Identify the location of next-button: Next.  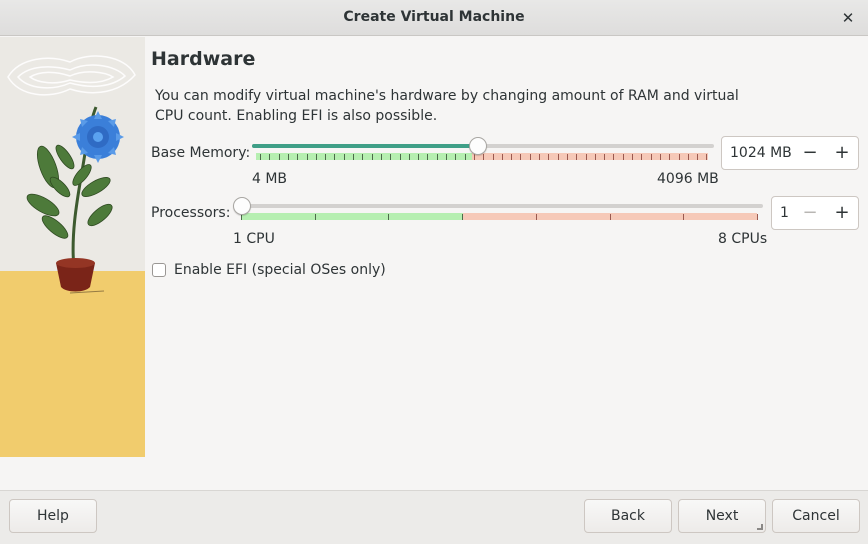
(722, 516).